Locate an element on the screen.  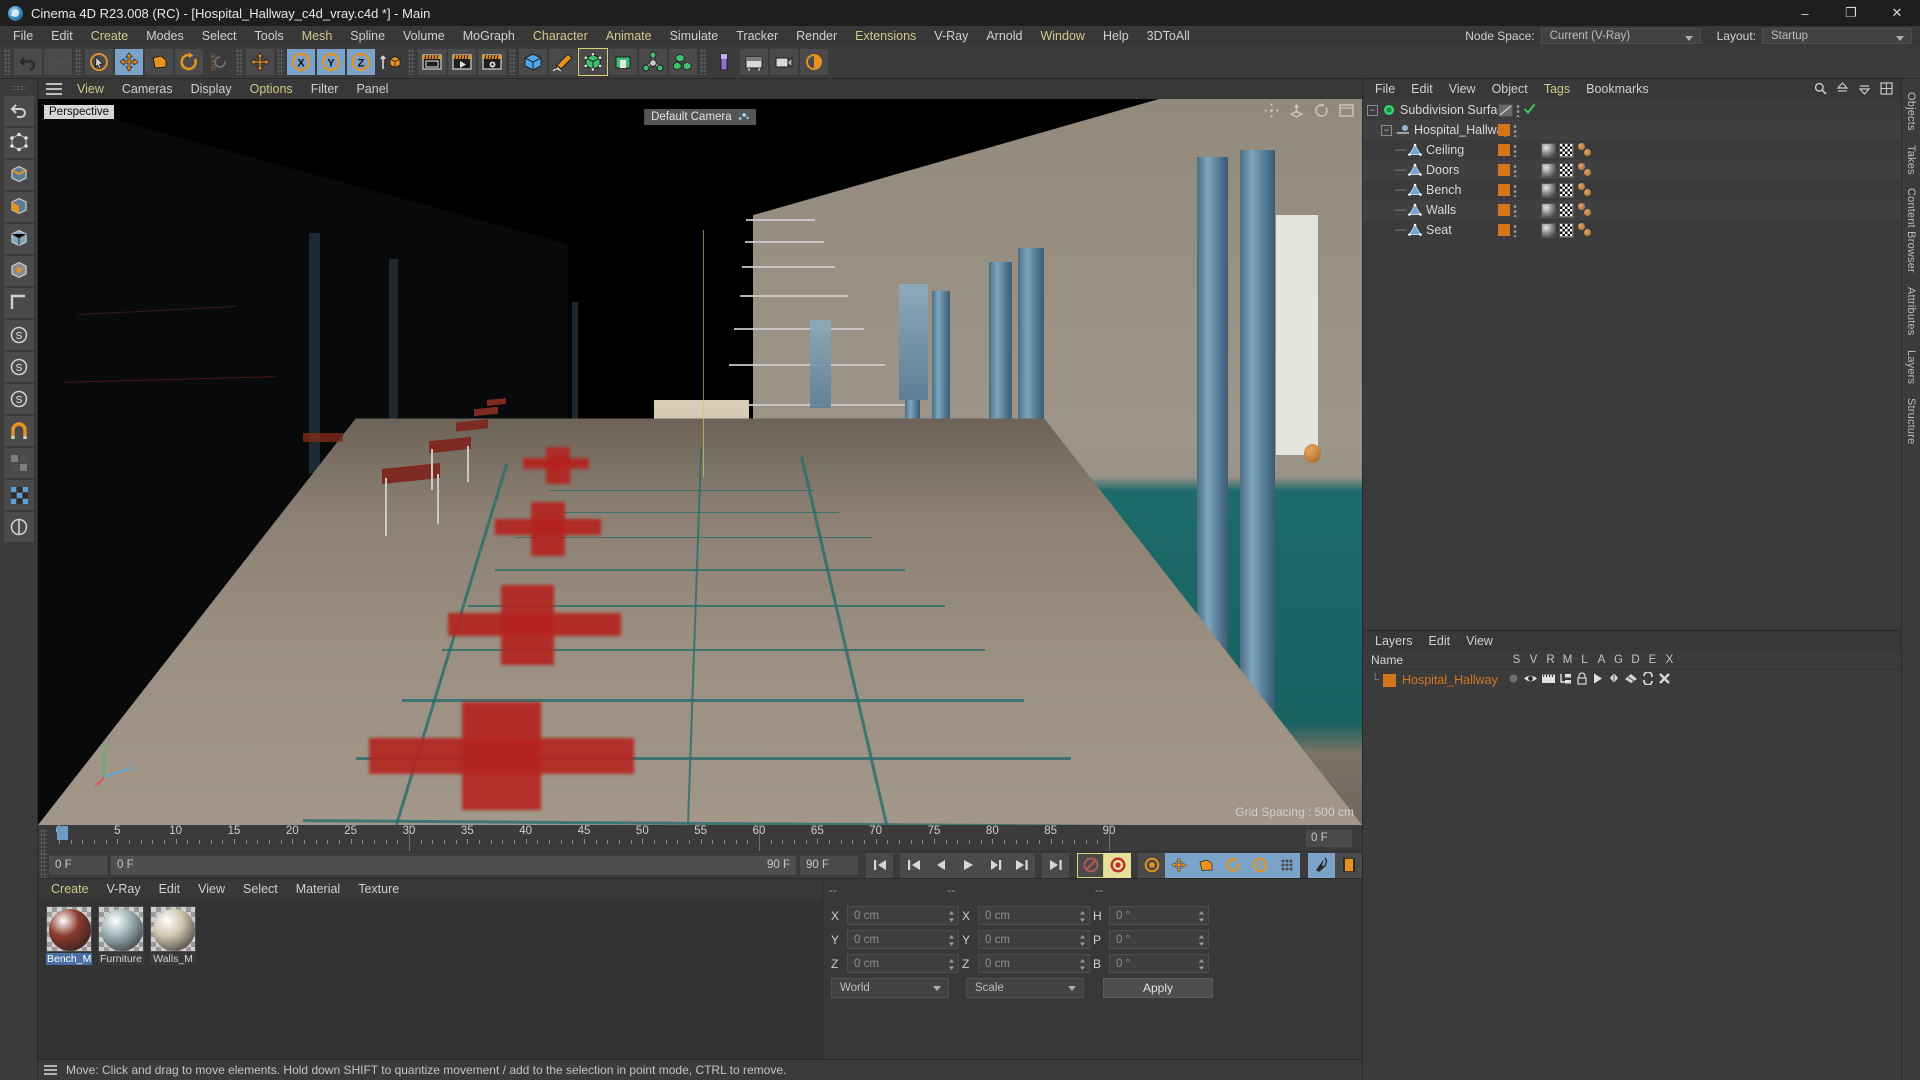
layer-column-s: S is located at coordinates (1516, 660).